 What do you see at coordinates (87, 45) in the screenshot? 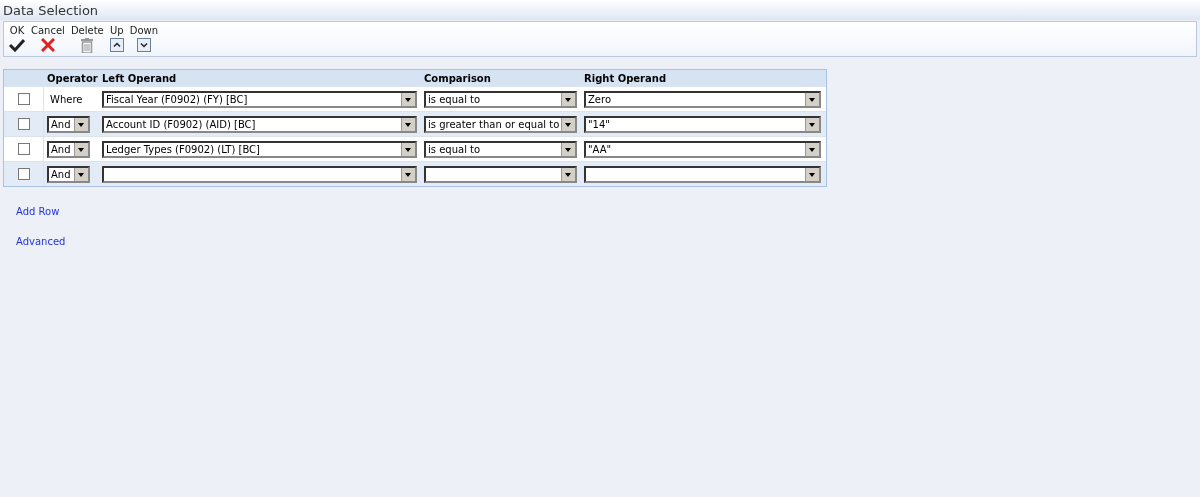
I see `trash-icon` at bounding box center [87, 45].